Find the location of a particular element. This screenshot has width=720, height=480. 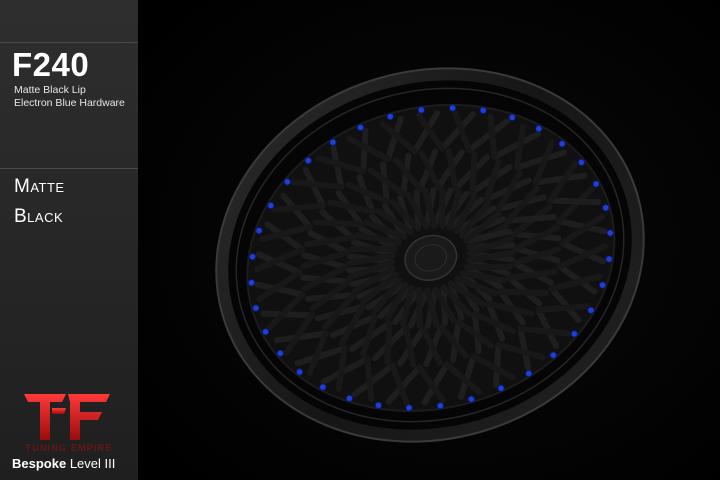

divider-middle is located at coordinates (69, 168).